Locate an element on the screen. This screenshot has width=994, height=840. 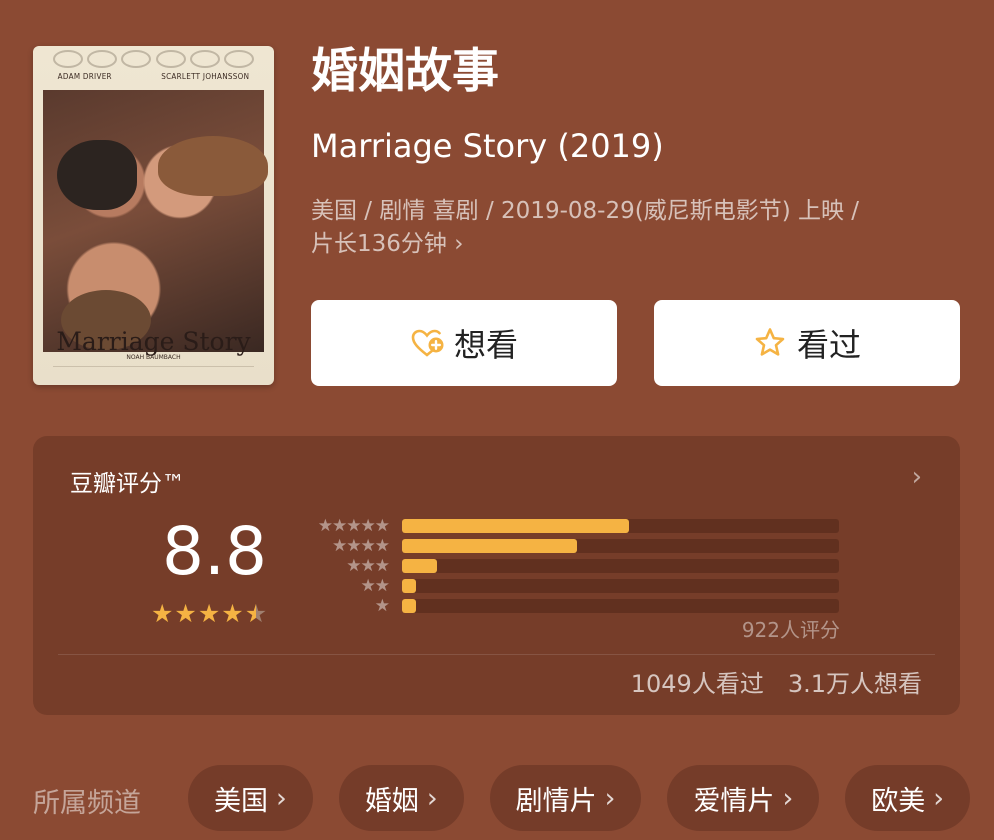
poster-director: NOAH BAUMBACH is located at coordinates (153, 357).